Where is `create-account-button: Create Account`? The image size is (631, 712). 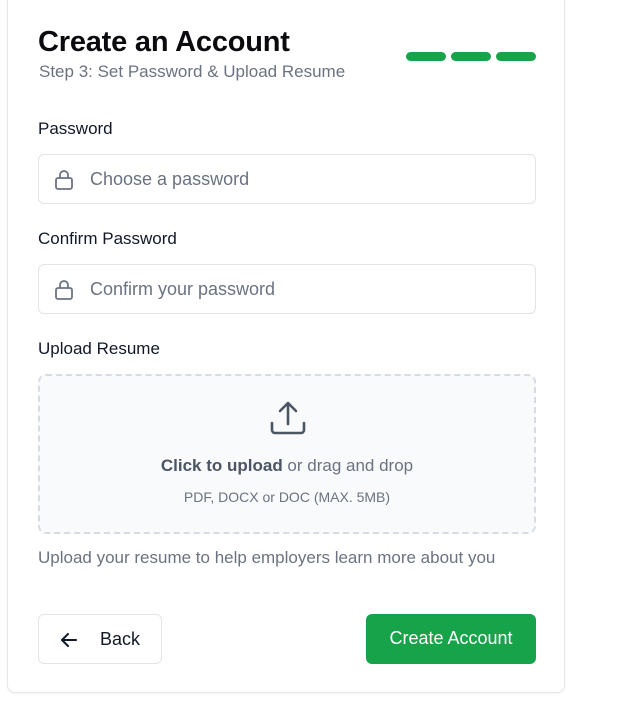 create-account-button: Create Account is located at coordinates (451, 639).